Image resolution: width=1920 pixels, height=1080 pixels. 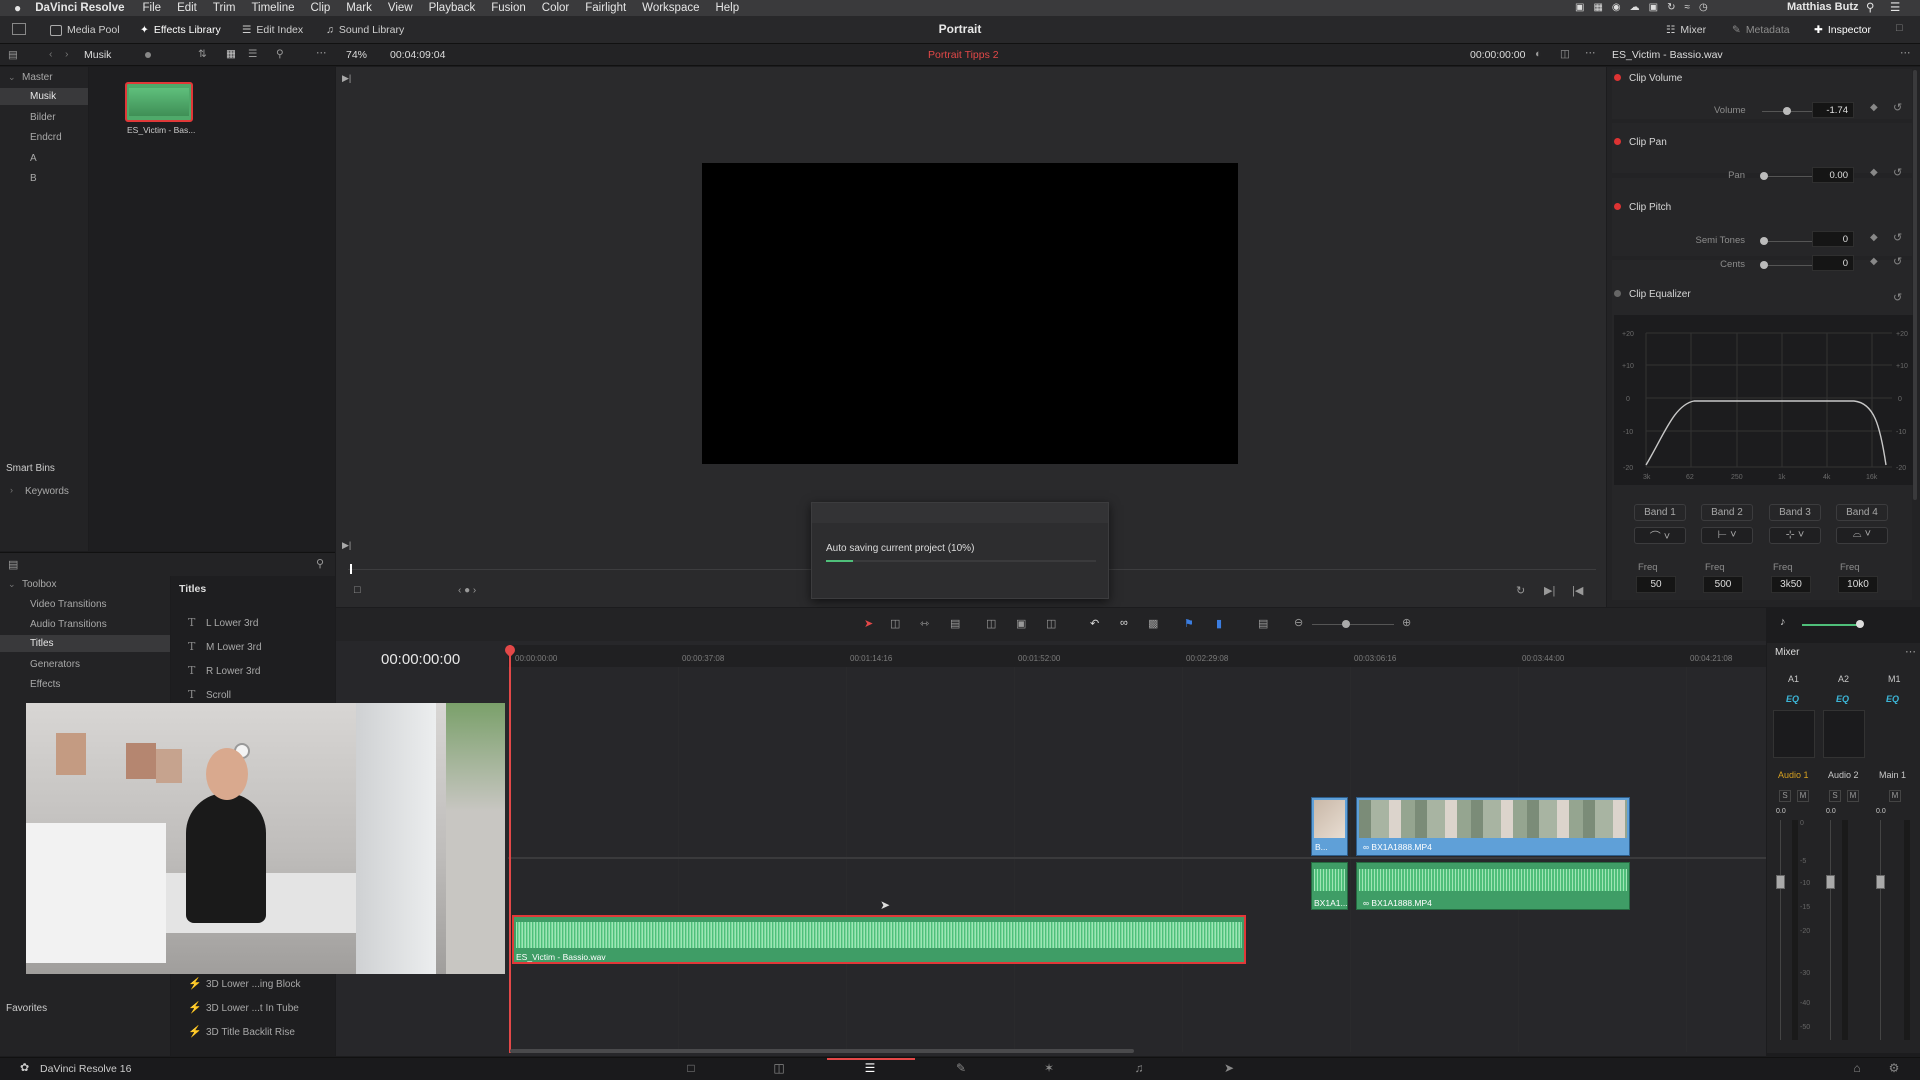 What do you see at coordinates (51, 54) in the screenshot?
I see `back-icon: ‹` at bounding box center [51, 54].